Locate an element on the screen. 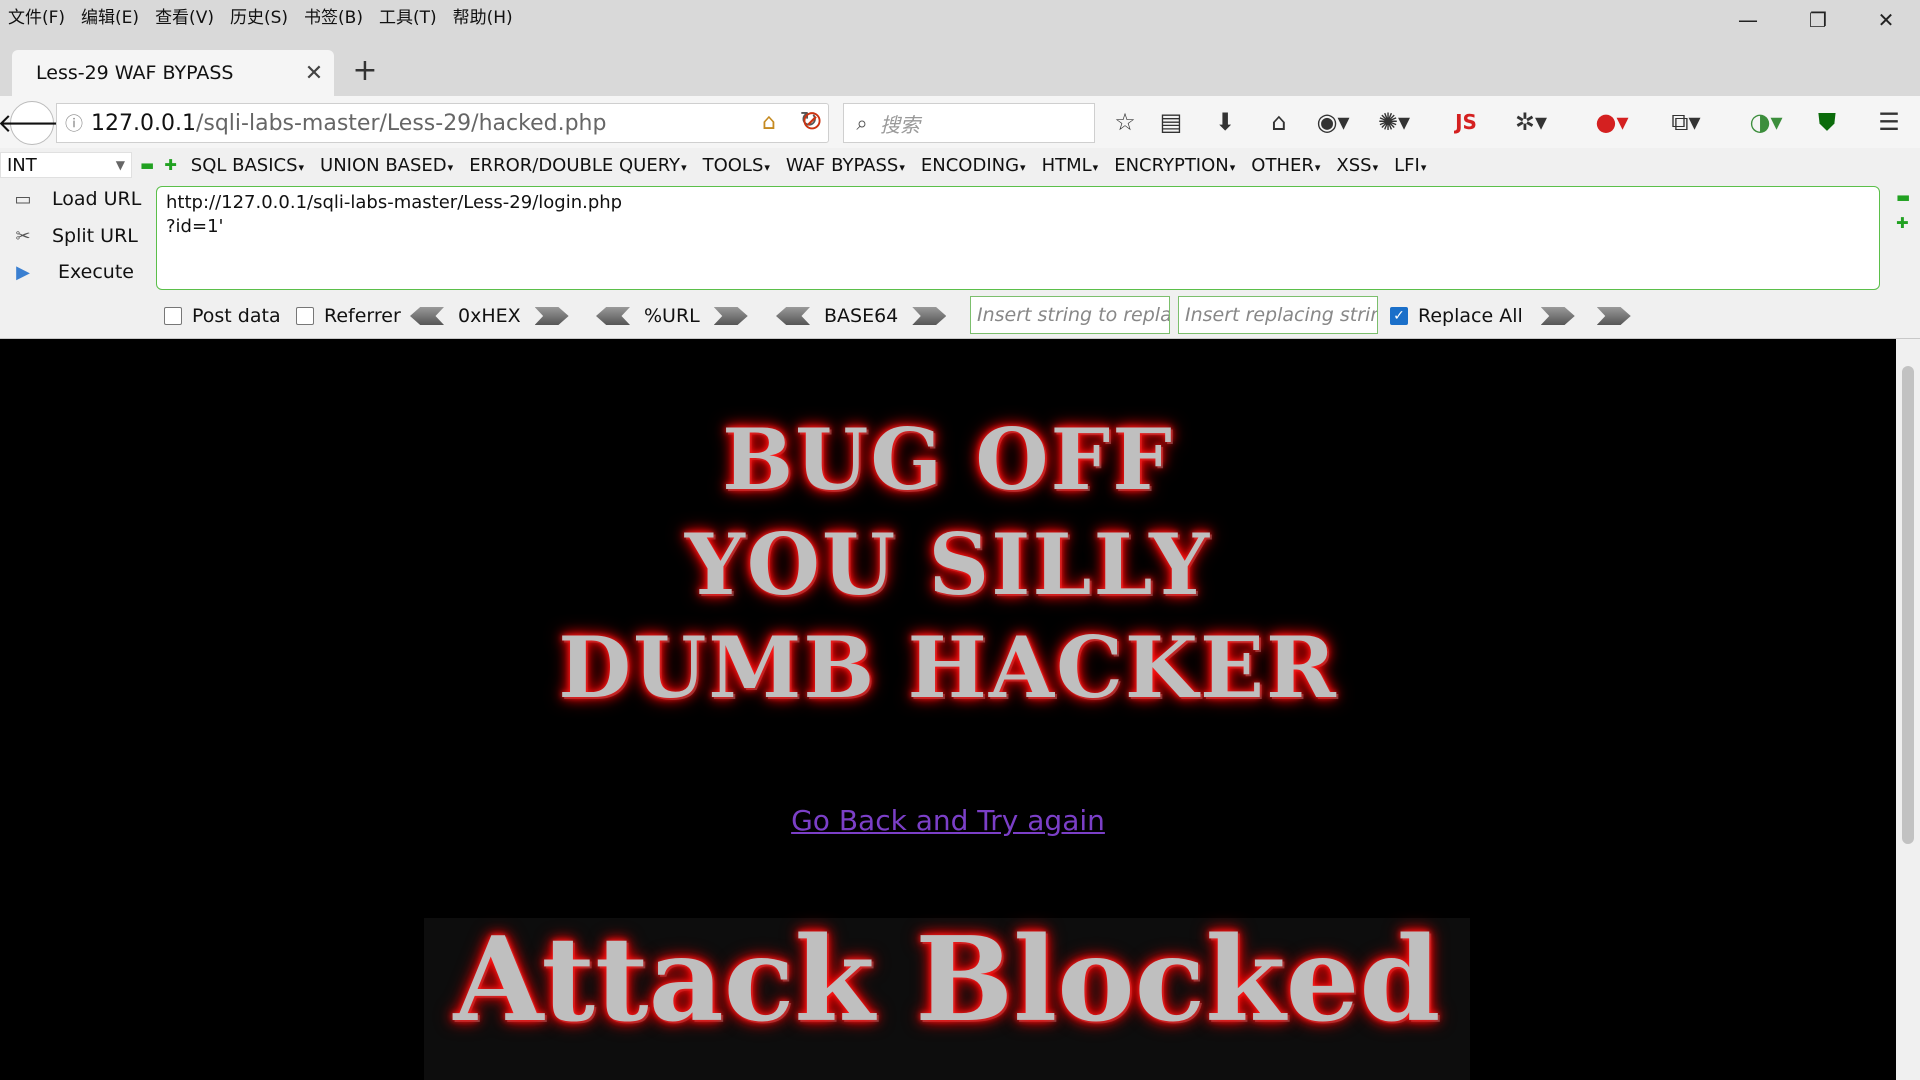 This screenshot has height=1080, width=1920. warning-line-3: DUMB HACKER is located at coordinates (948, 667).